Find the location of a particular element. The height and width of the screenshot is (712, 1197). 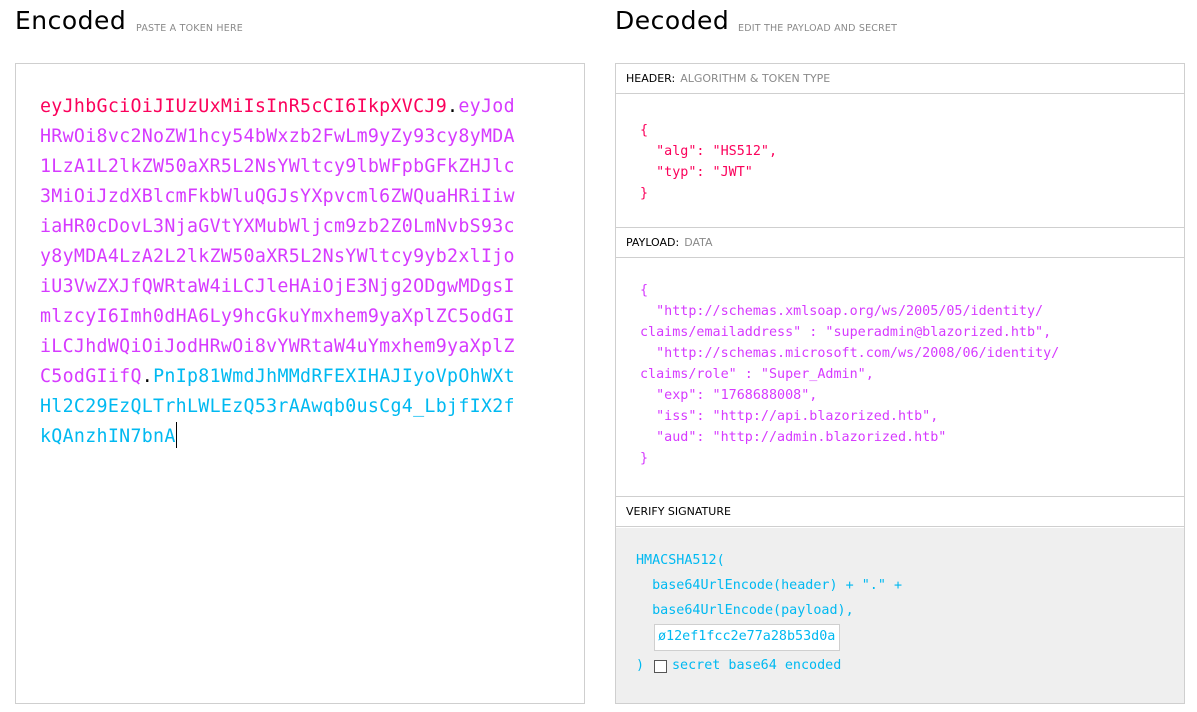

token-header-part: eyJhbGciOiJIUzUxMiIsInR5cCI6IkpXVCJ9 is located at coordinates (244, 106).